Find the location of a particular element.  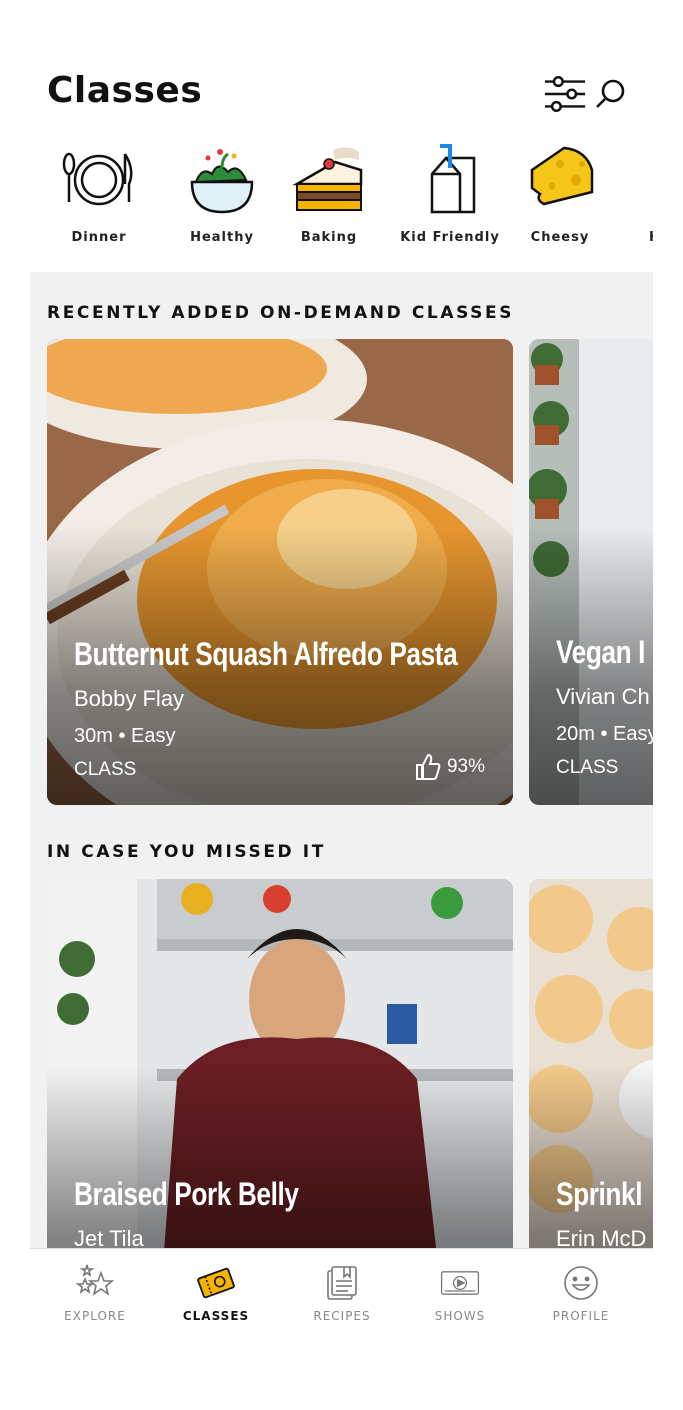

bottom-tab-bar: EXPLORE CLASSES RECIPES SHOWS PROFILE is located at coordinates (341, 1293).